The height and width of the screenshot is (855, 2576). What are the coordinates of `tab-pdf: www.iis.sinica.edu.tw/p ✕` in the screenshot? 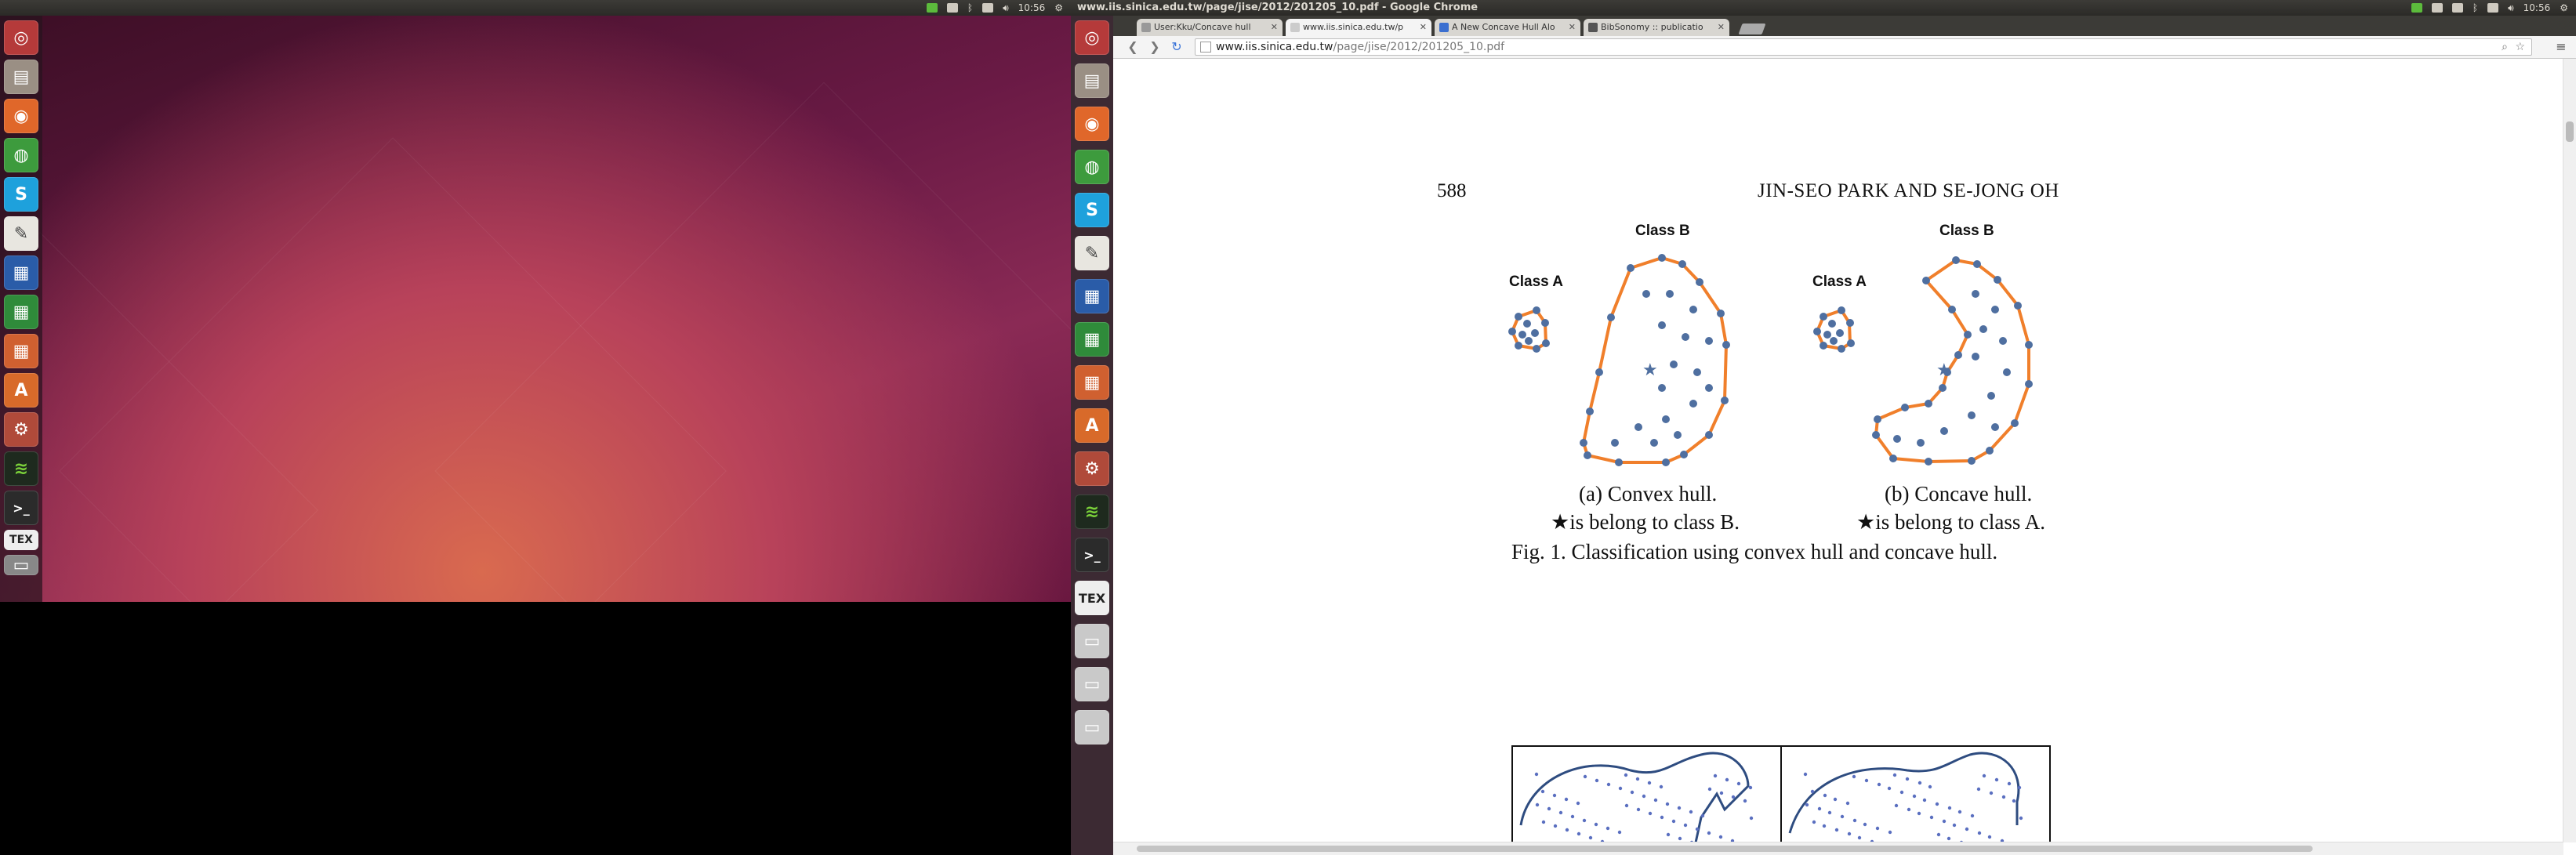 It's located at (1359, 27).